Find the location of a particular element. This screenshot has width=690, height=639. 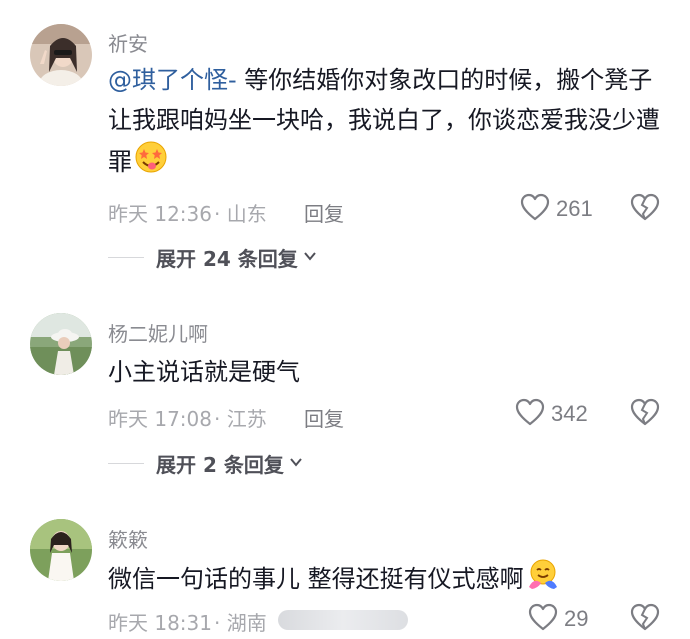

comment-username: 祈安 is located at coordinates (128, 42).